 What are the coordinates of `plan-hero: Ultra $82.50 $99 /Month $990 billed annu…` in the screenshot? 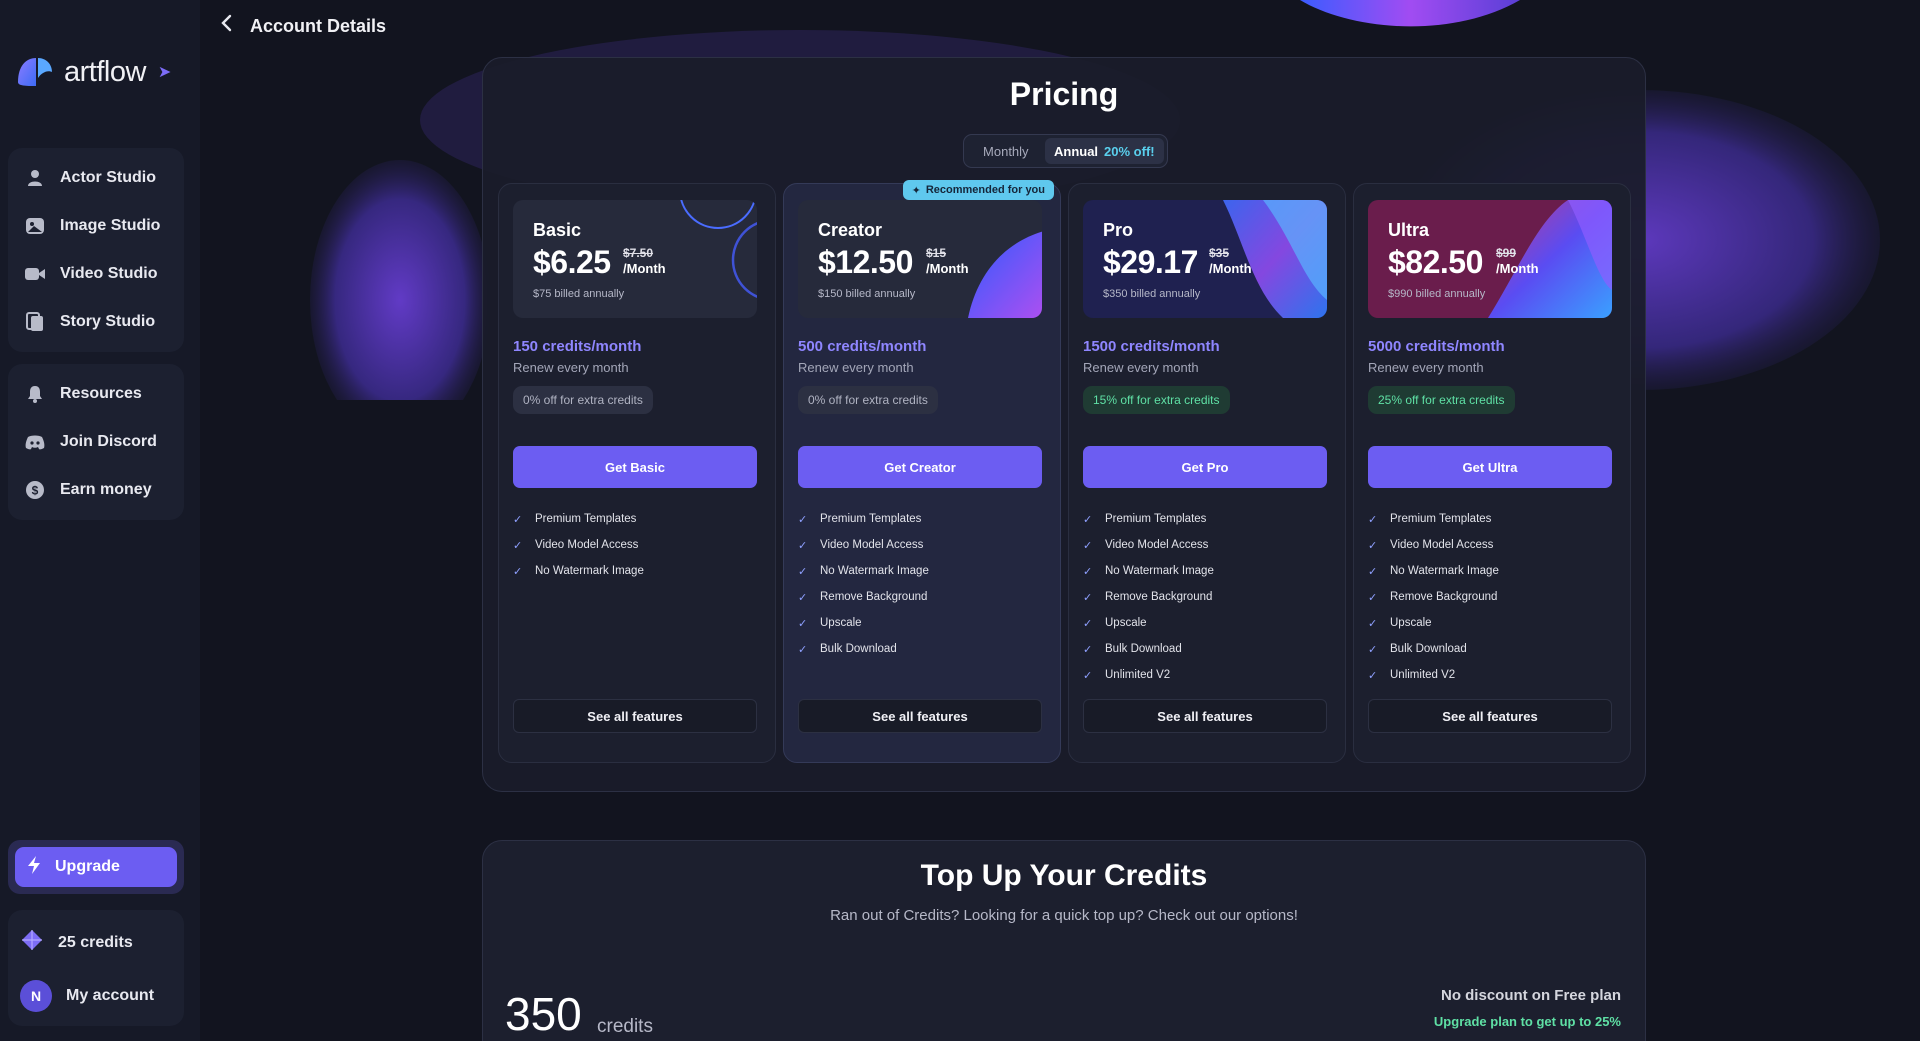 It's located at (1490, 259).